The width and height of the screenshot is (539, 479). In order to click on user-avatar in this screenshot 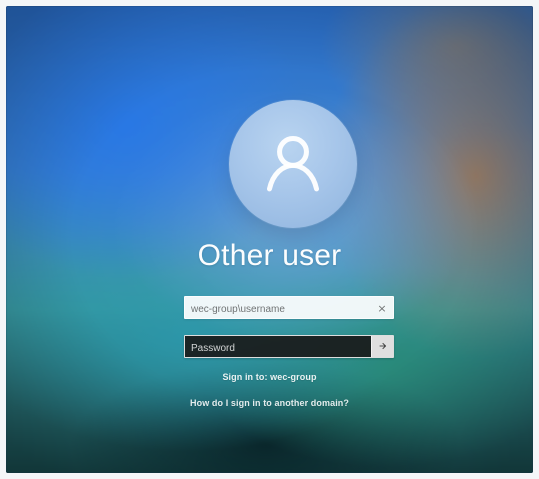, I will do `click(293, 164)`.